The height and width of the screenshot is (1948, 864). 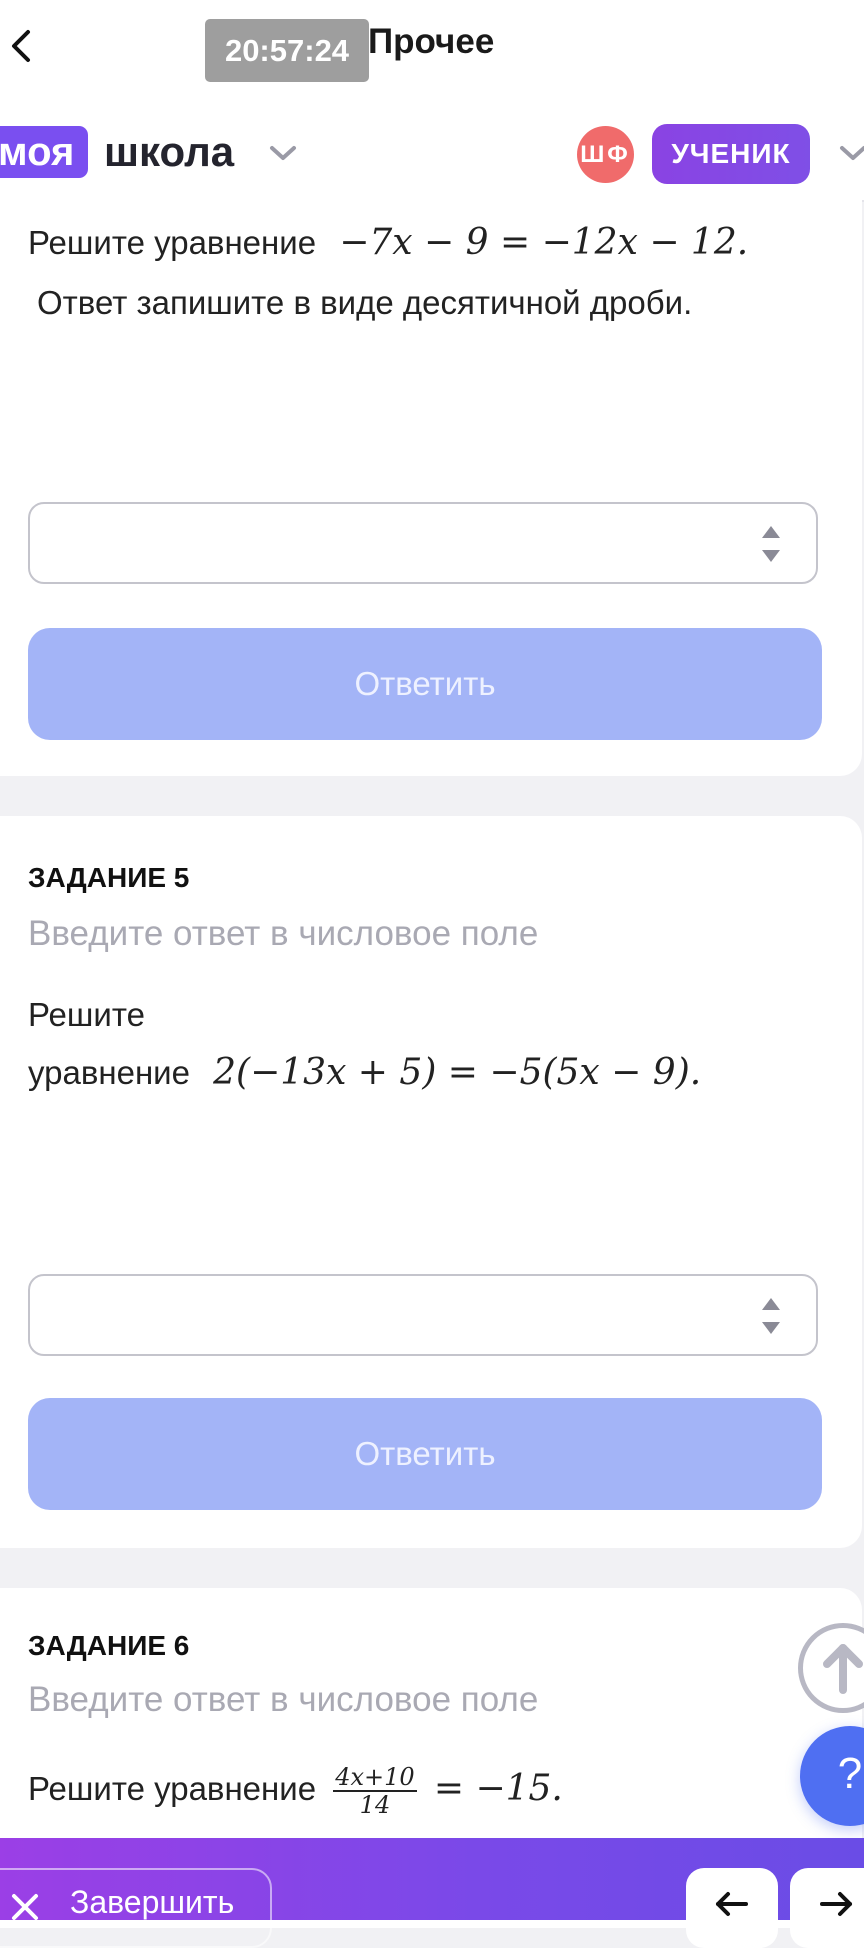 I want to click on prev-button, so click(x=732, y=1908).